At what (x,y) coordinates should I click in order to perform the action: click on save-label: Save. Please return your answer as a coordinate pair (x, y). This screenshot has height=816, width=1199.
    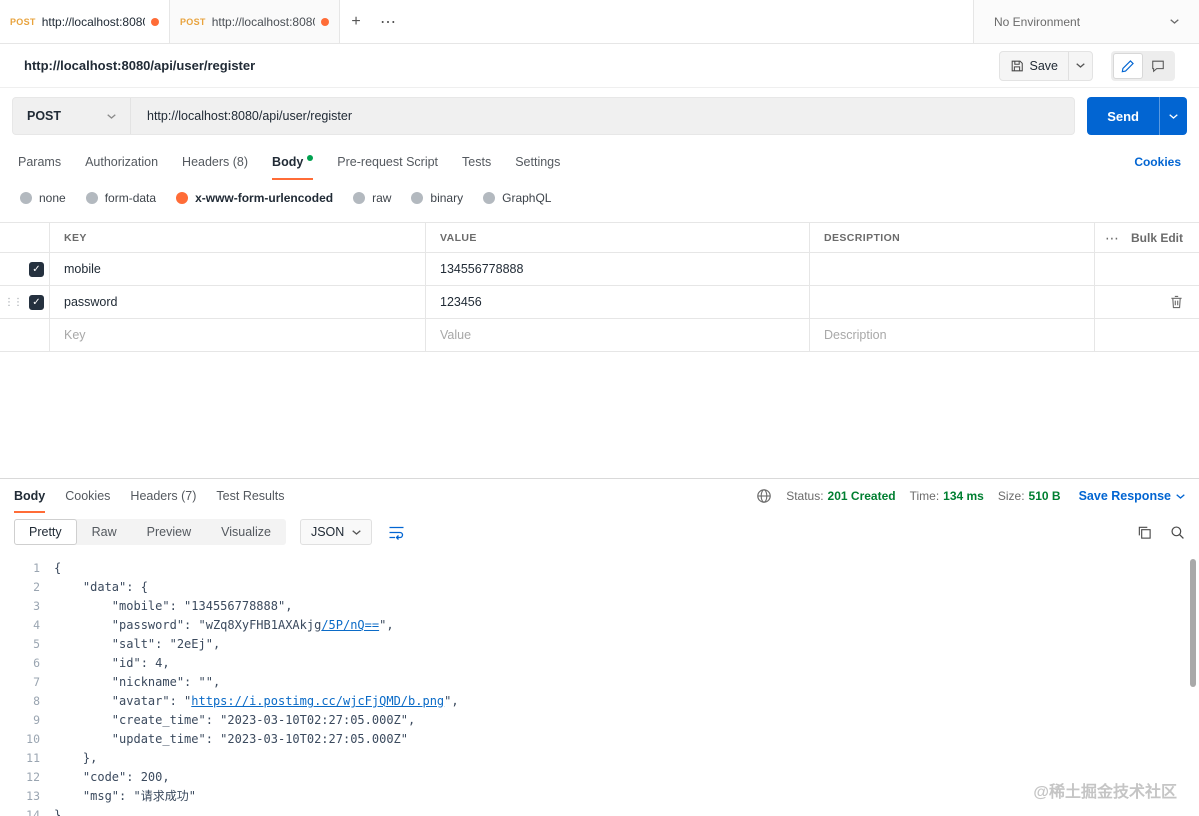
    Looking at the image, I should click on (1044, 65).